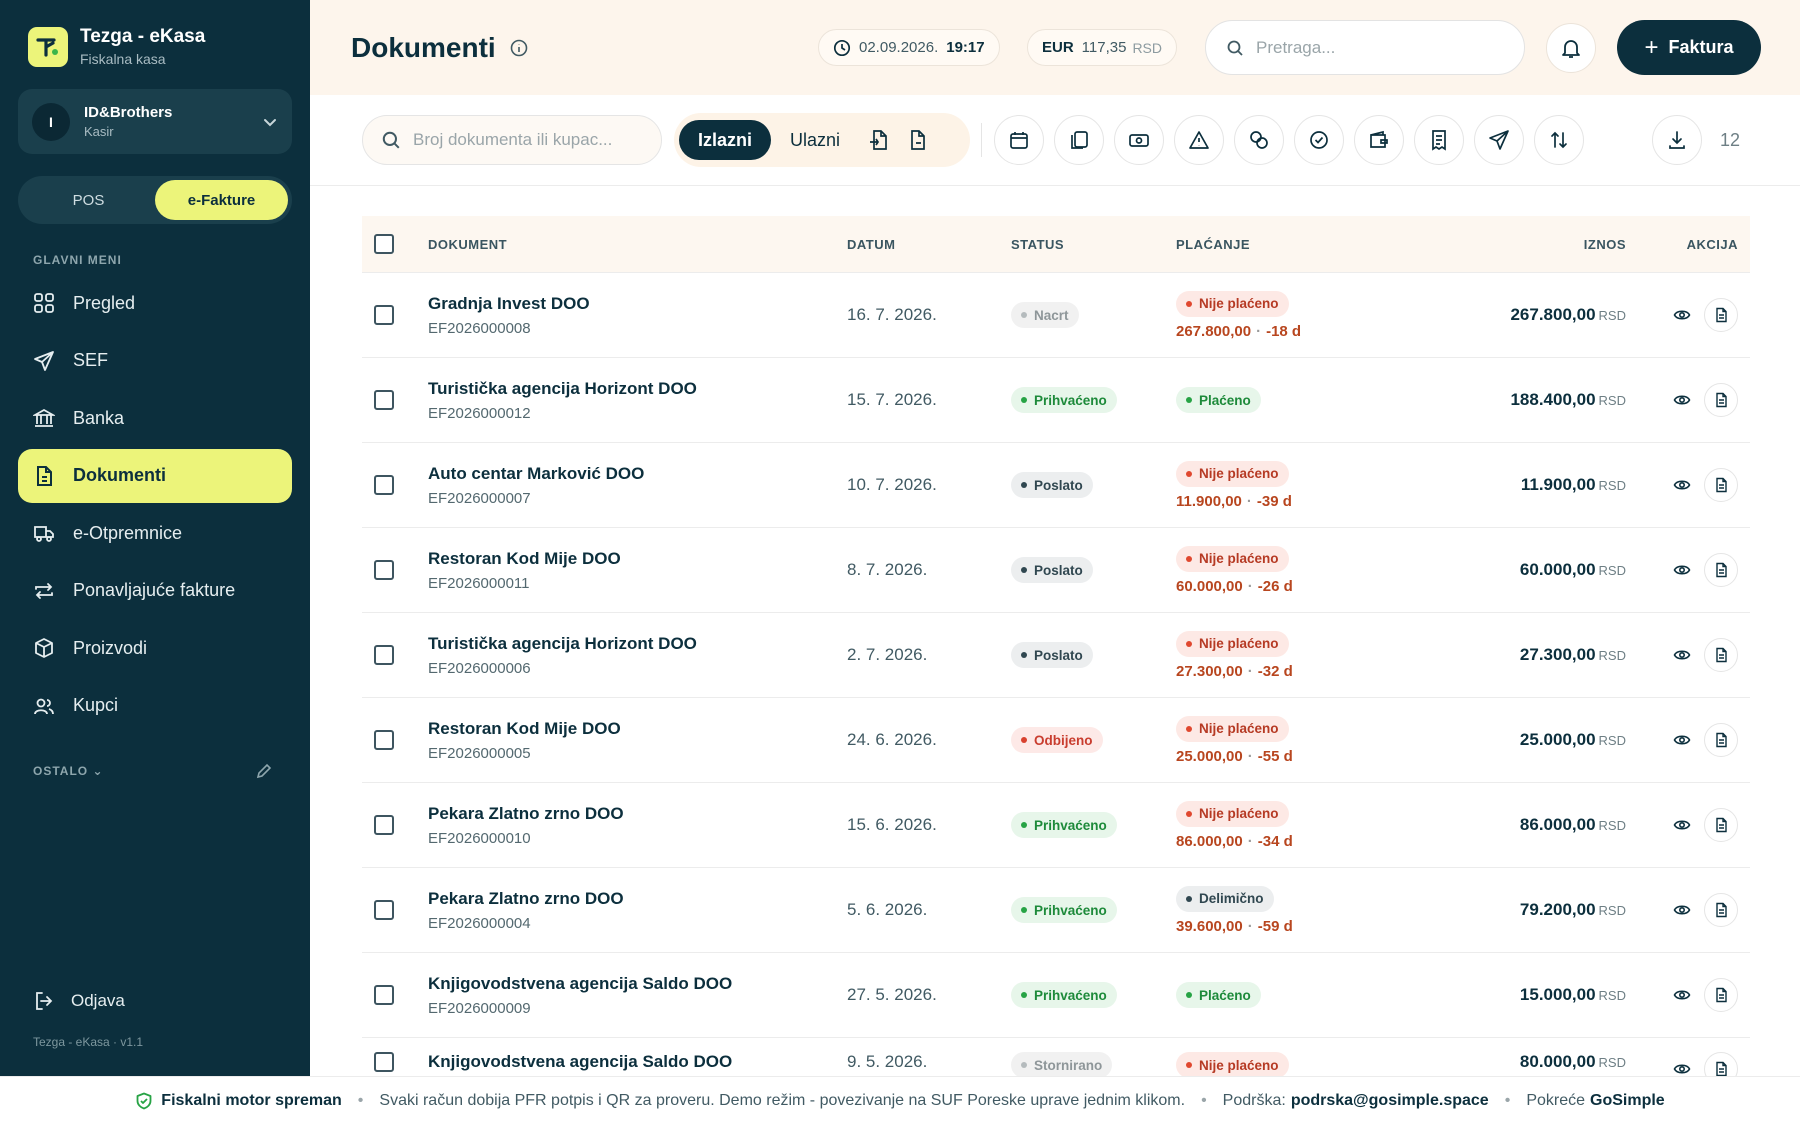 This screenshot has height=1125, width=1800. What do you see at coordinates (1390, 1101) in the screenshot?
I see `support-email-link: podrska@gosimple.space` at bounding box center [1390, 1101].